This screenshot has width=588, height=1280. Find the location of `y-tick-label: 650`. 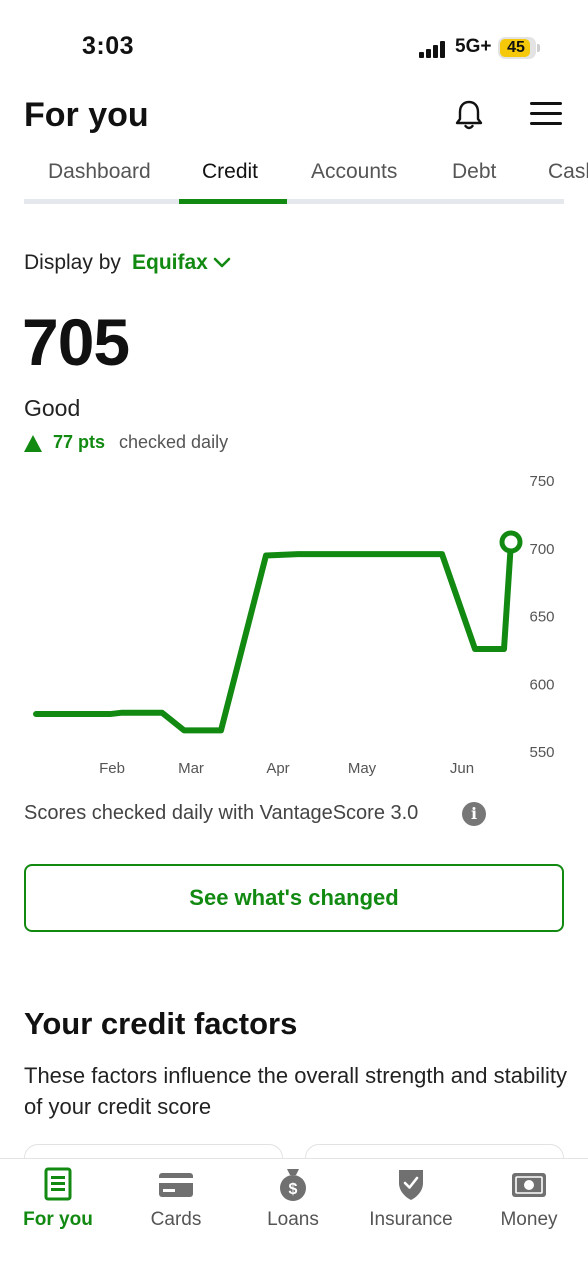

y-tick-label: 650 is located at coordinates (541, 617).